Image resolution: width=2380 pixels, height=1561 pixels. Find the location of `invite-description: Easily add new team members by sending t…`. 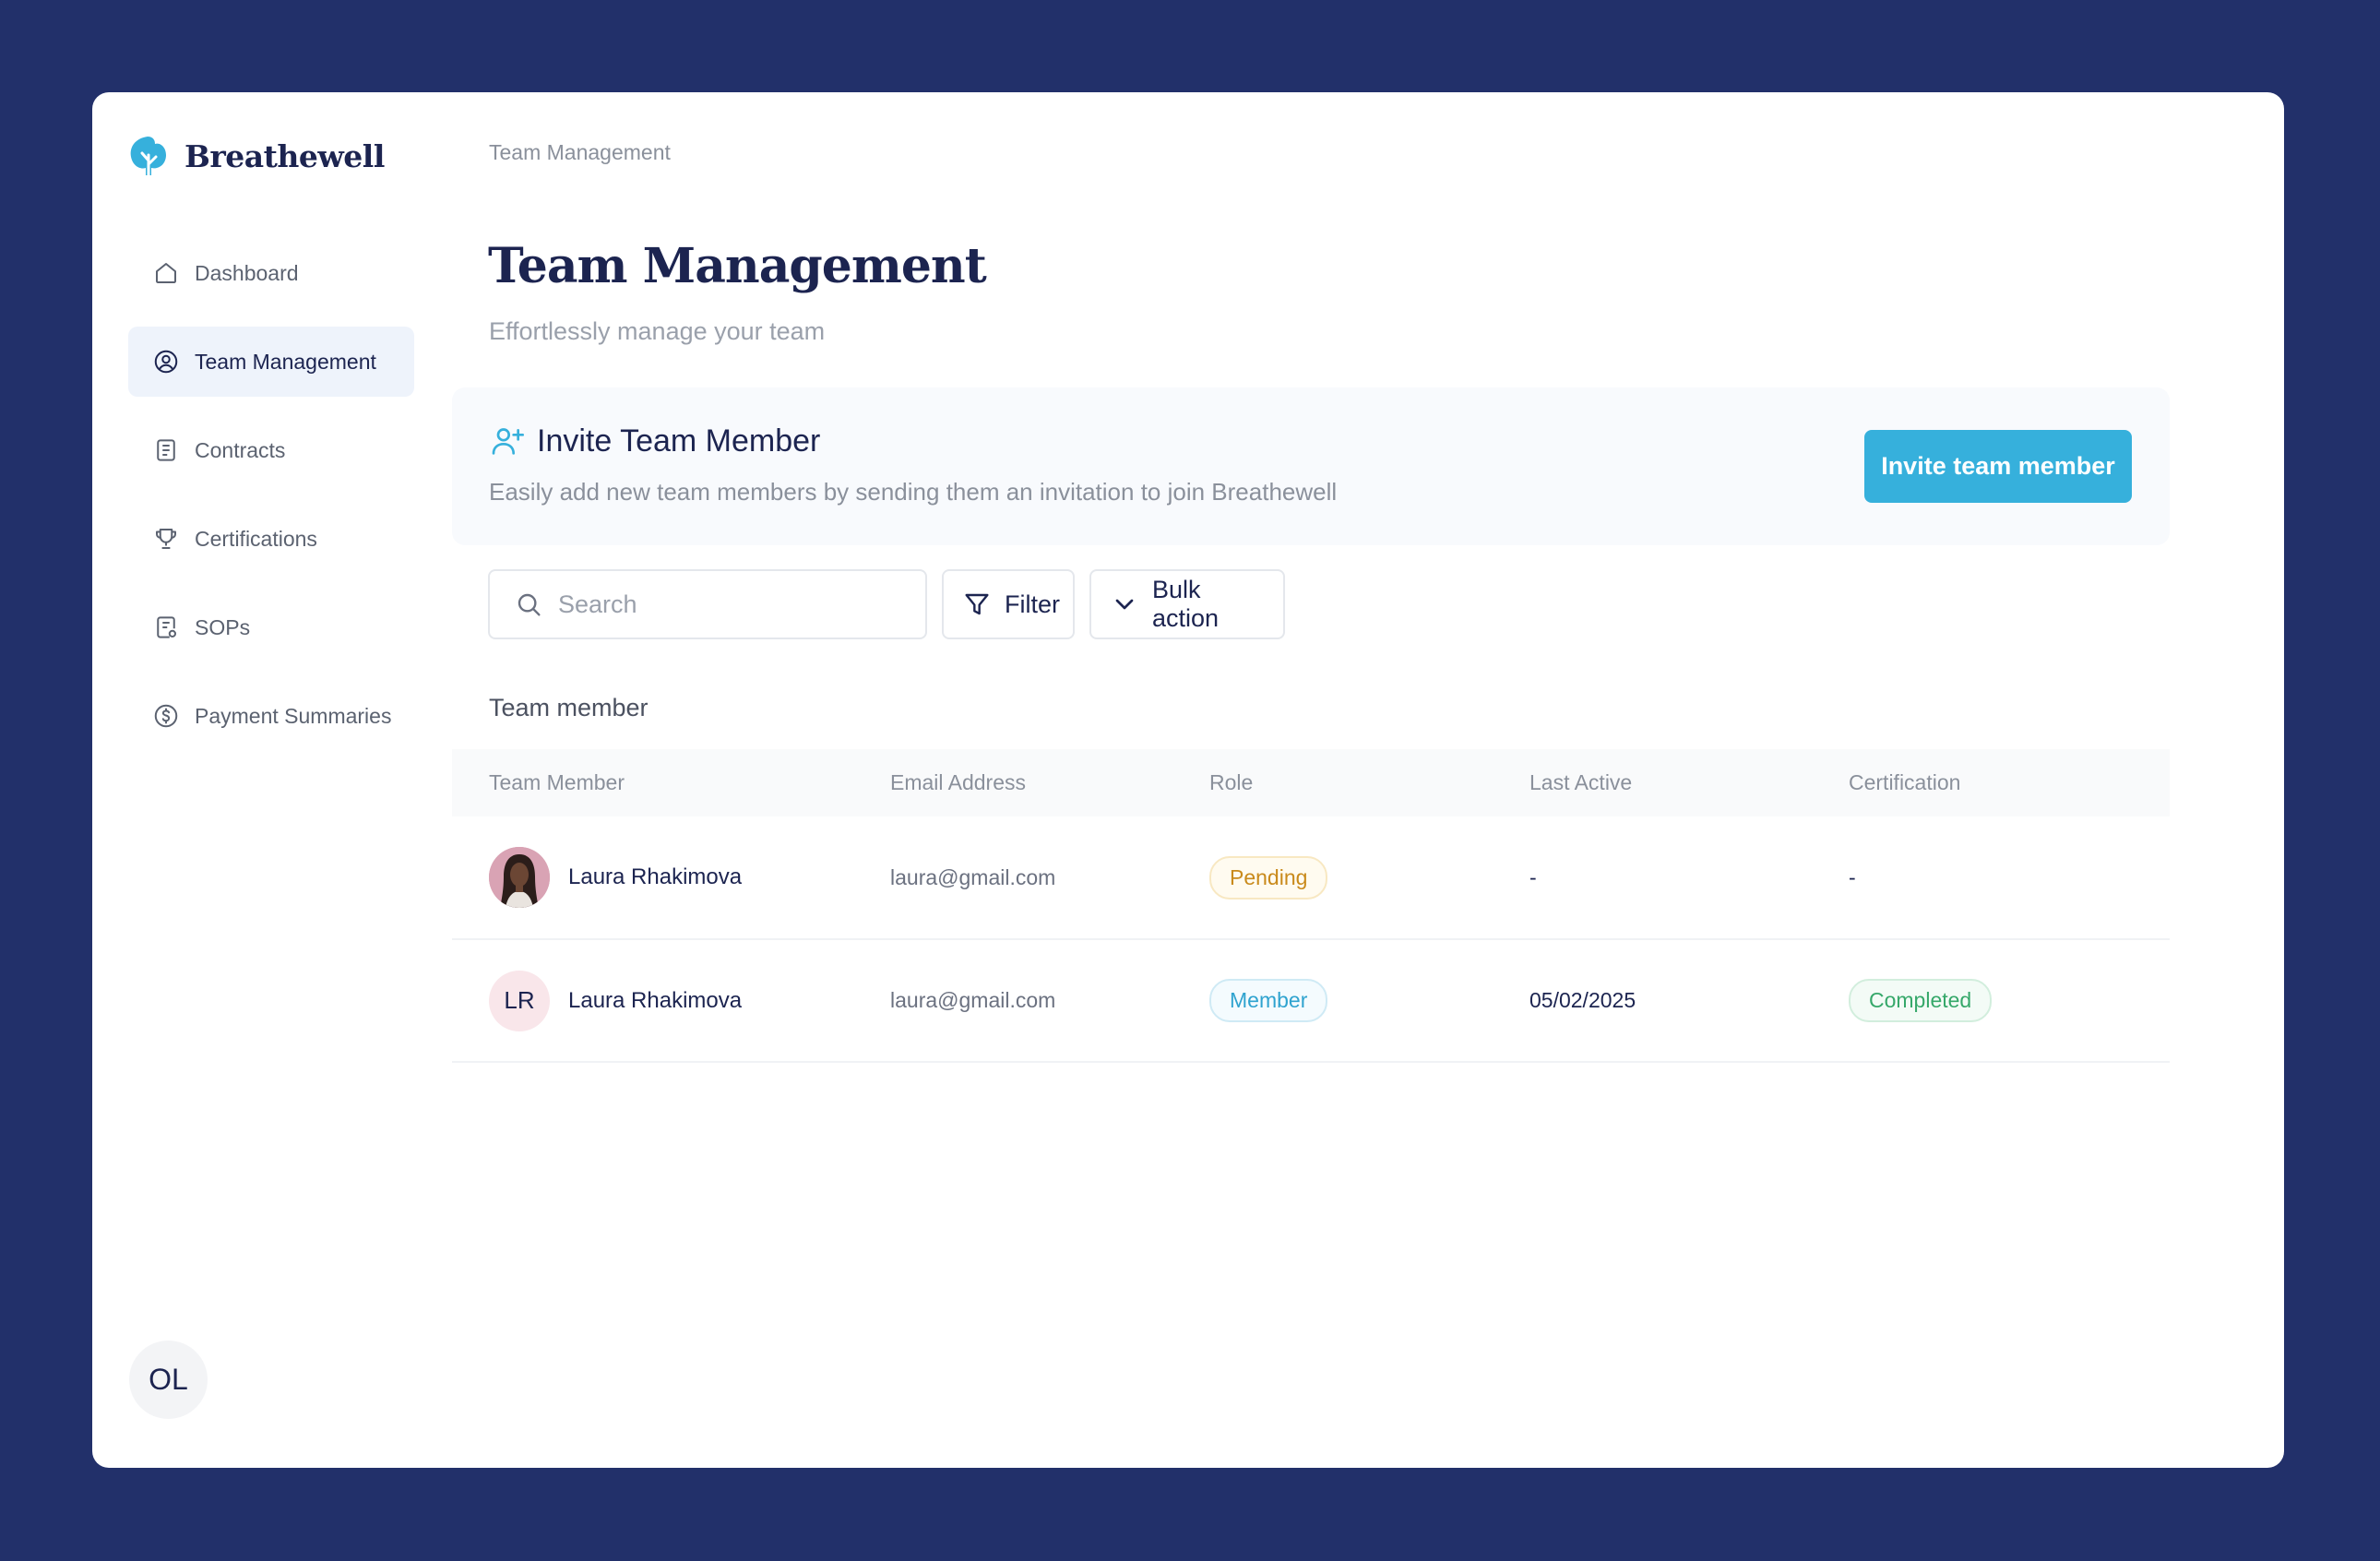

invite-description: Easily add new team members by sending t… is located at coordinates (913, 492).